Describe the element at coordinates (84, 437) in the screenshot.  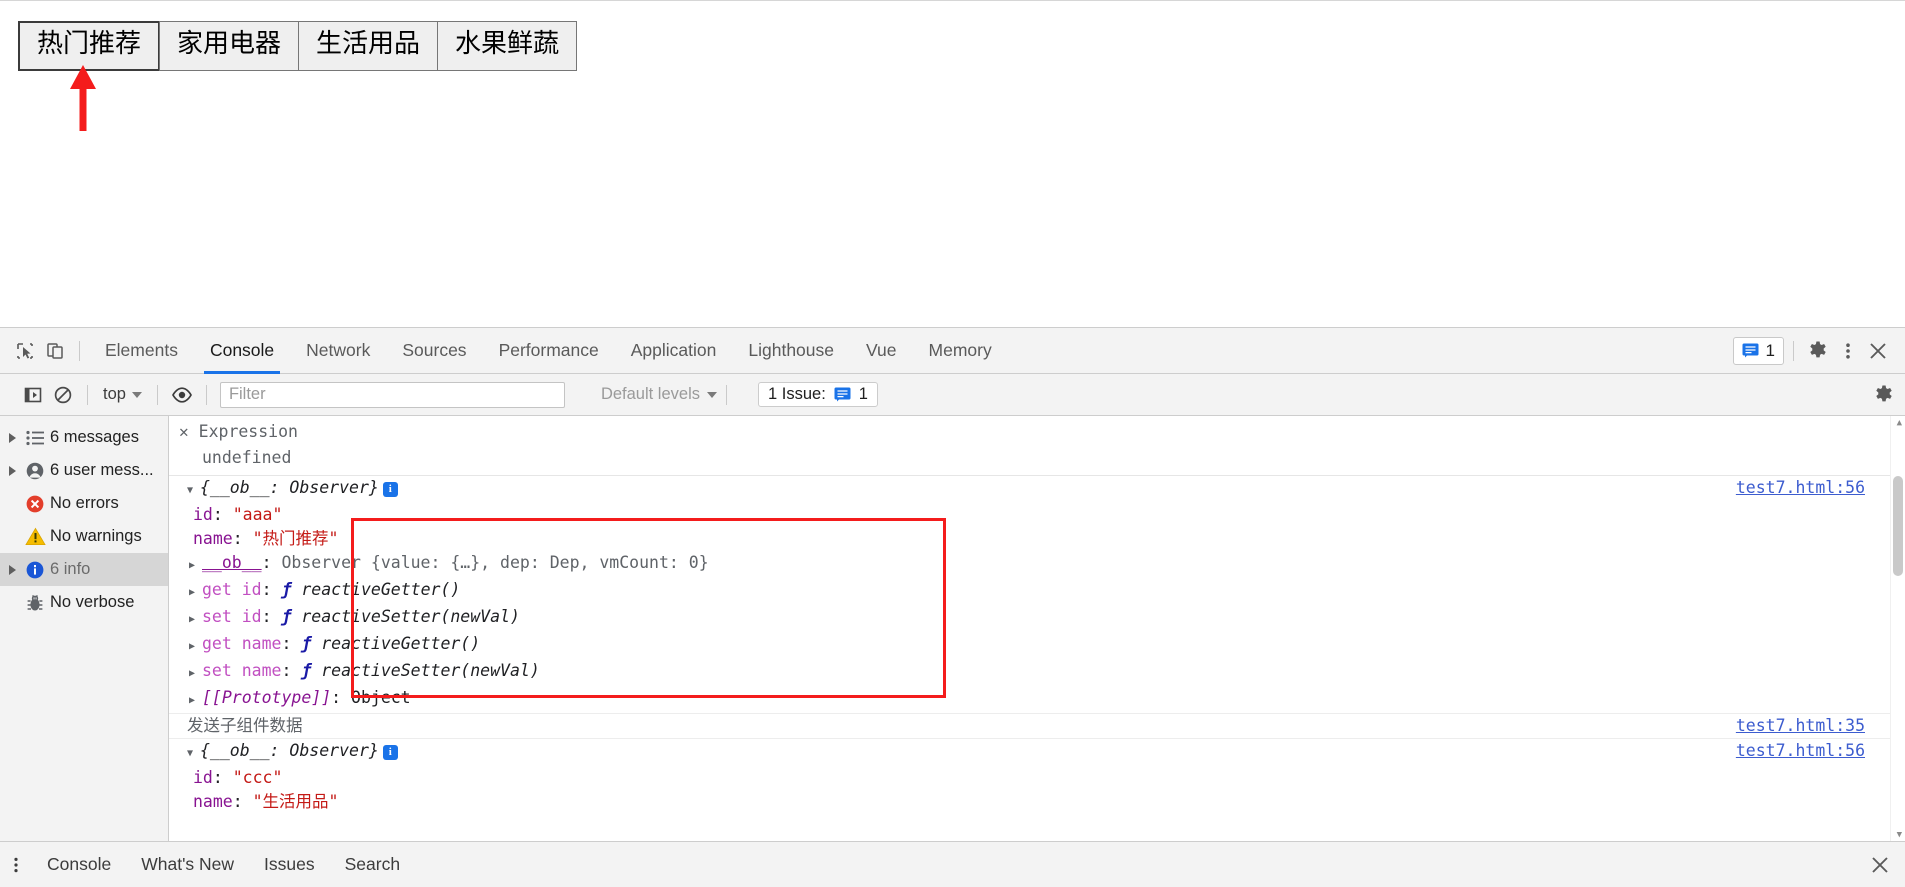
I see `sidebar-item-messages: 6 messages` at that location.